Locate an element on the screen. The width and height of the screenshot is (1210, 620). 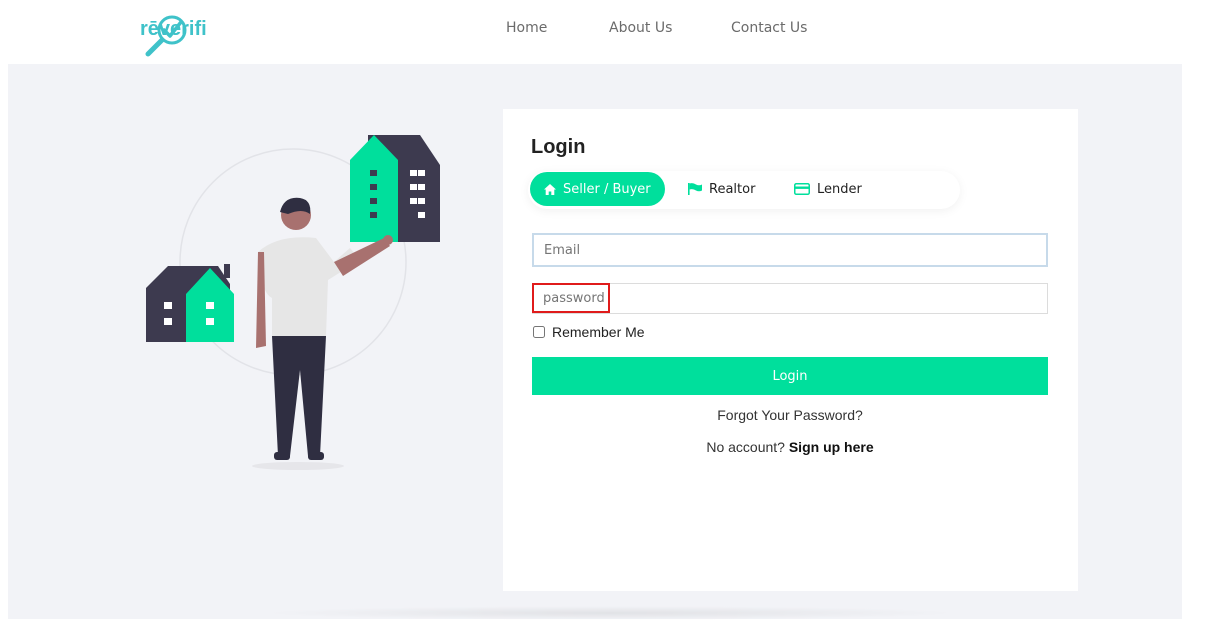
nav-contact-us: Contact Us is located at coordinates (769, 28).